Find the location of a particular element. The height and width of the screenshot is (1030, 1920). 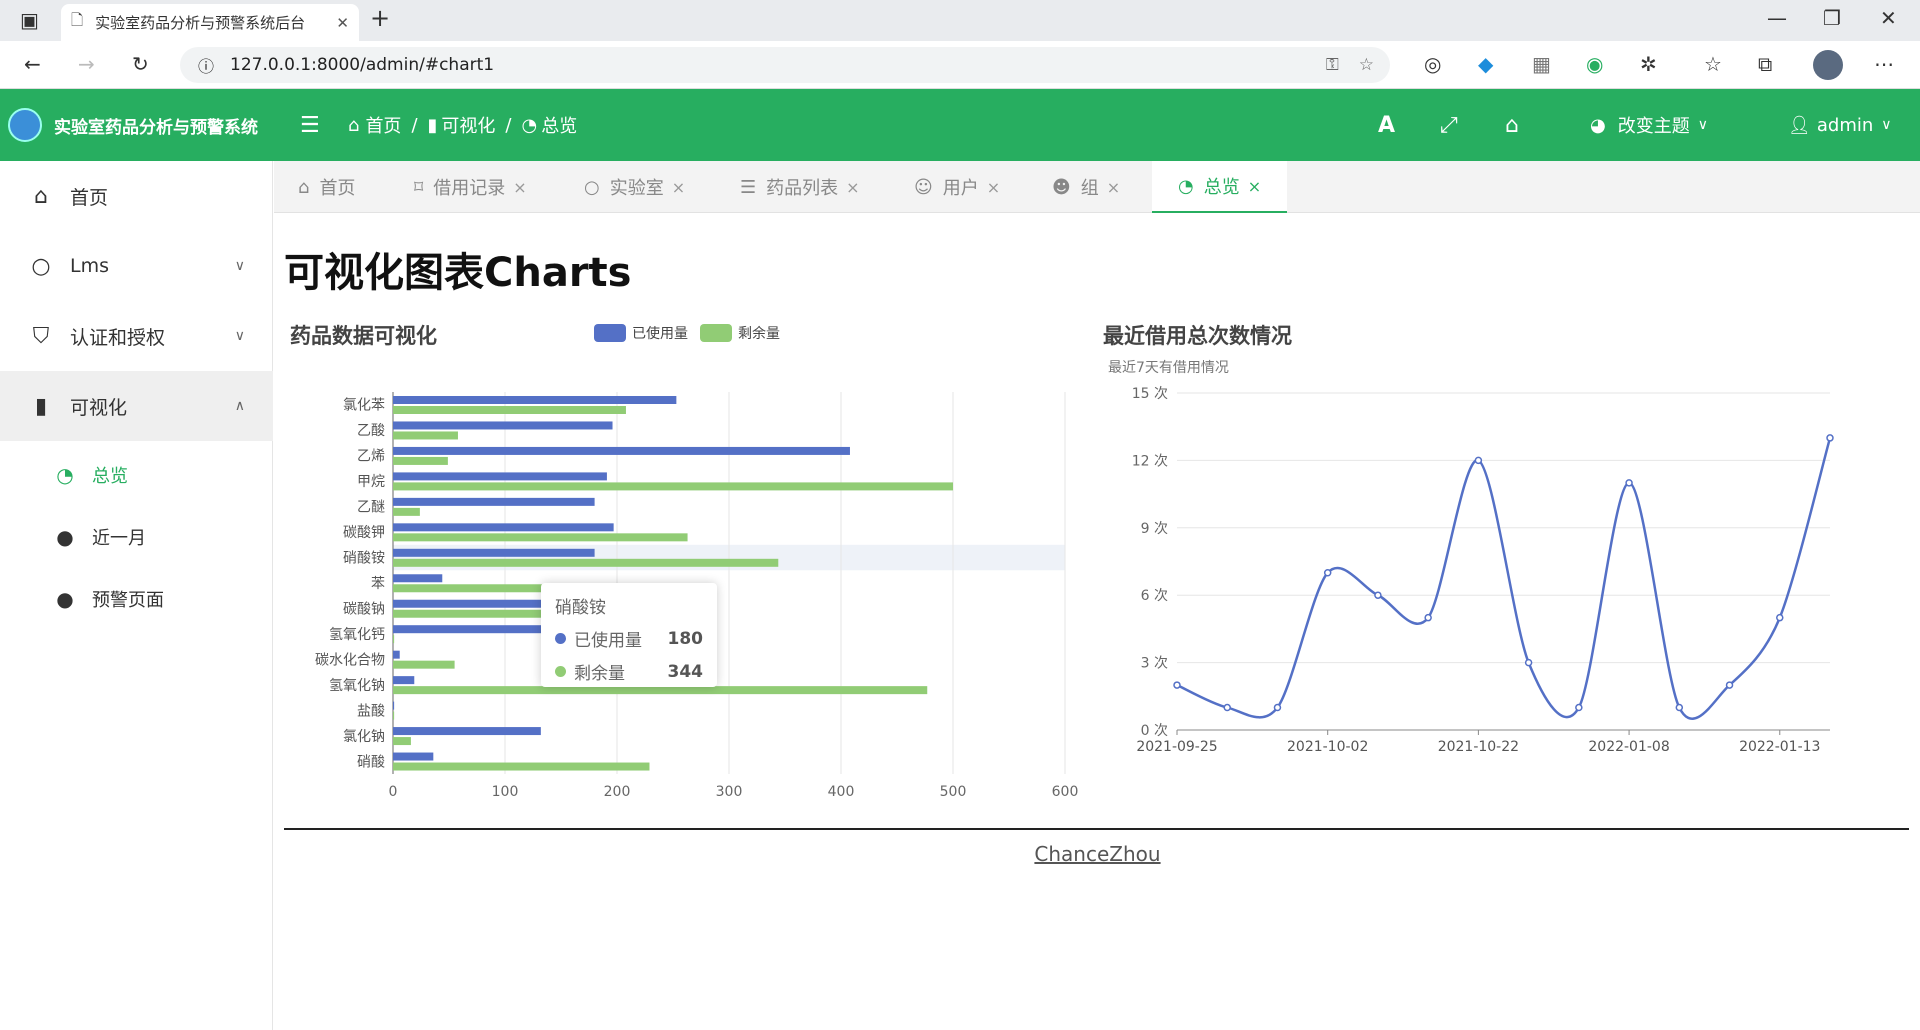

browser-tab-title: 实验室药品分析与预警系统后台 is located at coordinates (200, 23).